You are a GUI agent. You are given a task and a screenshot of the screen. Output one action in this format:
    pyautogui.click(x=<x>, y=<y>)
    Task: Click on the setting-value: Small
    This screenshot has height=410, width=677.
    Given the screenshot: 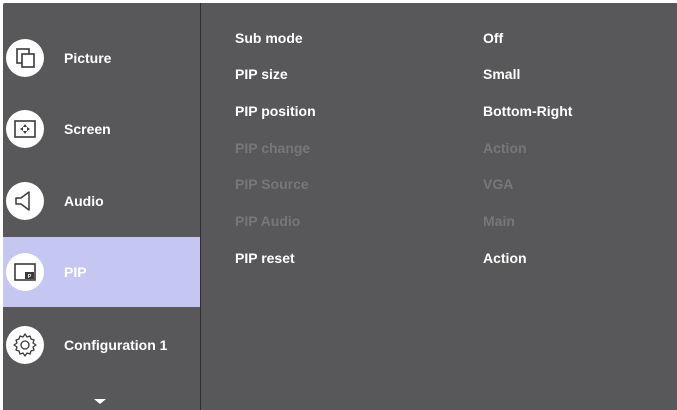 What is the action you would take?
    pyautogui.click(x=502, y=74)
    